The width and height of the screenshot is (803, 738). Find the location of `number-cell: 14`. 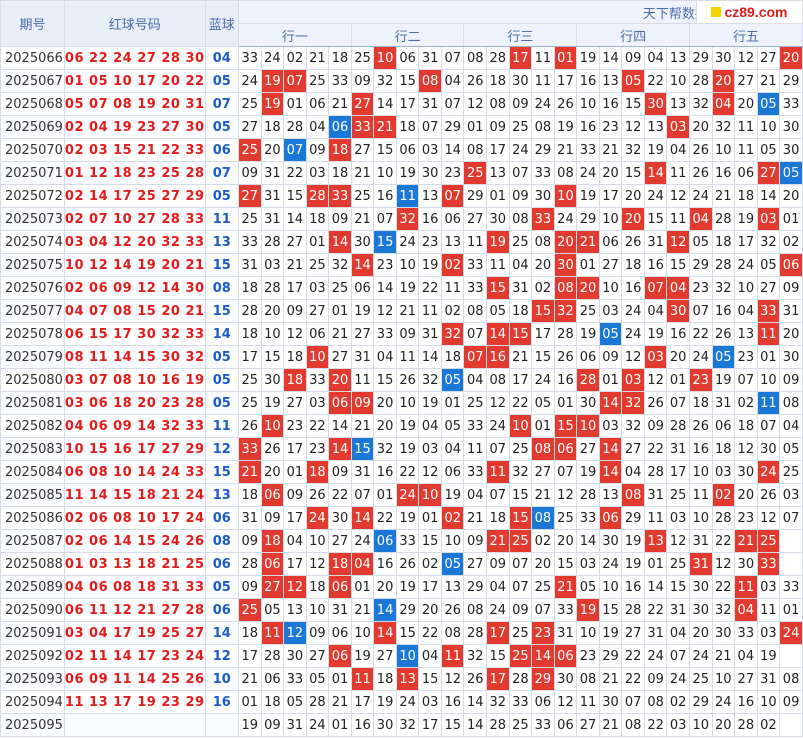

number-cell: 14 is located at coordinates (655, 173).